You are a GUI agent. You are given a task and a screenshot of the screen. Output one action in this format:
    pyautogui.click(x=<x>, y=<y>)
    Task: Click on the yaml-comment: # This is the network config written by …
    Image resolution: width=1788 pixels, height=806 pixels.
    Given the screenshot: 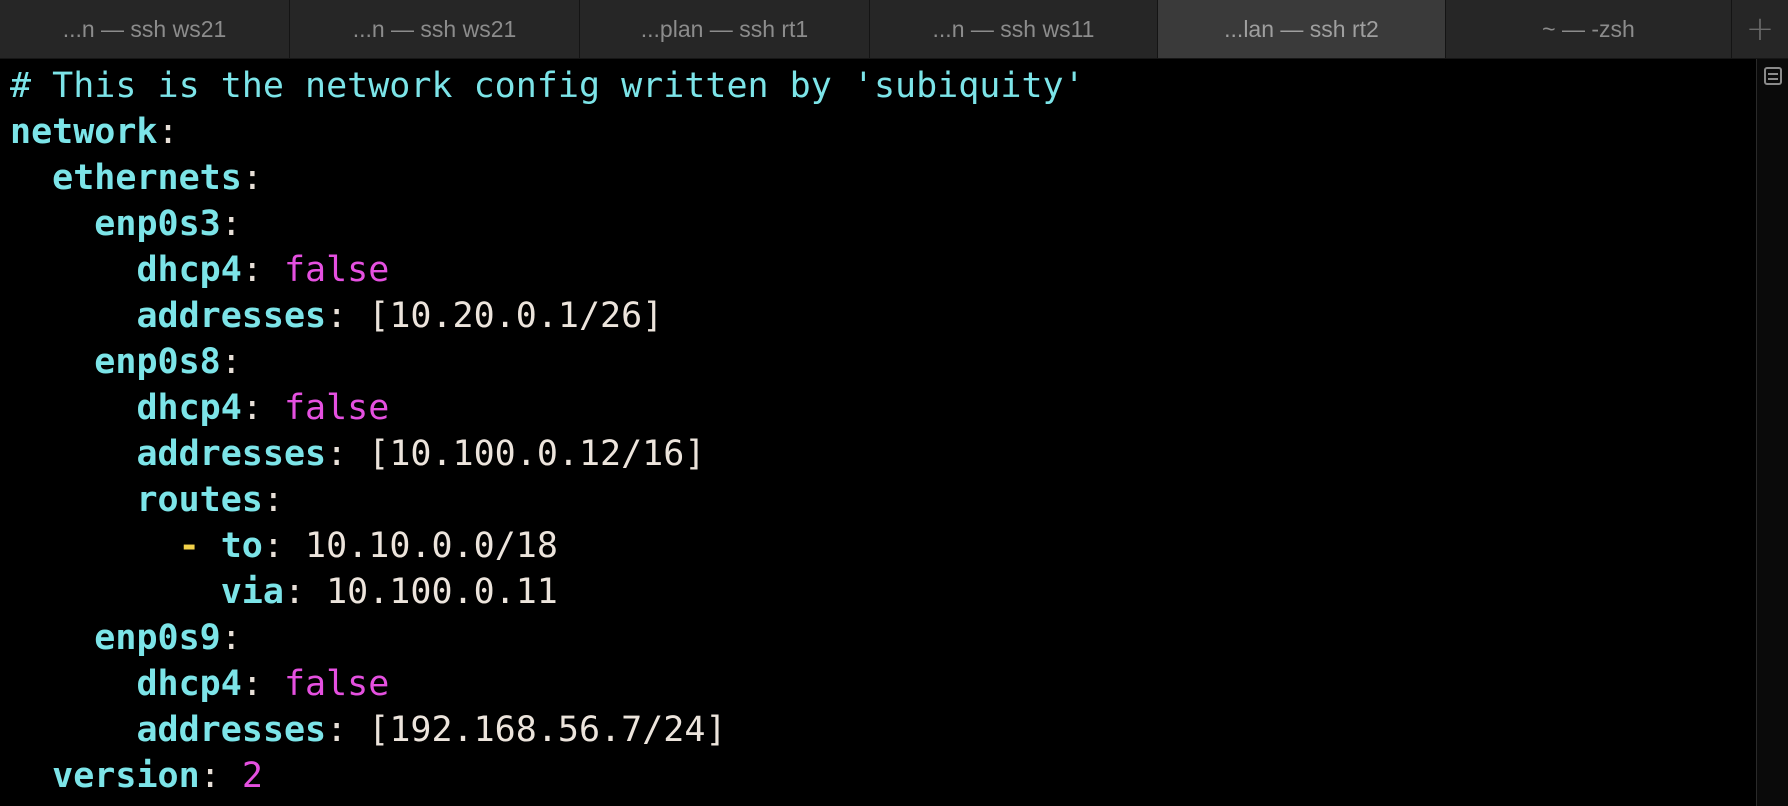 What is the action you would take?
    pyautogui.click(x=547, y=86)
    